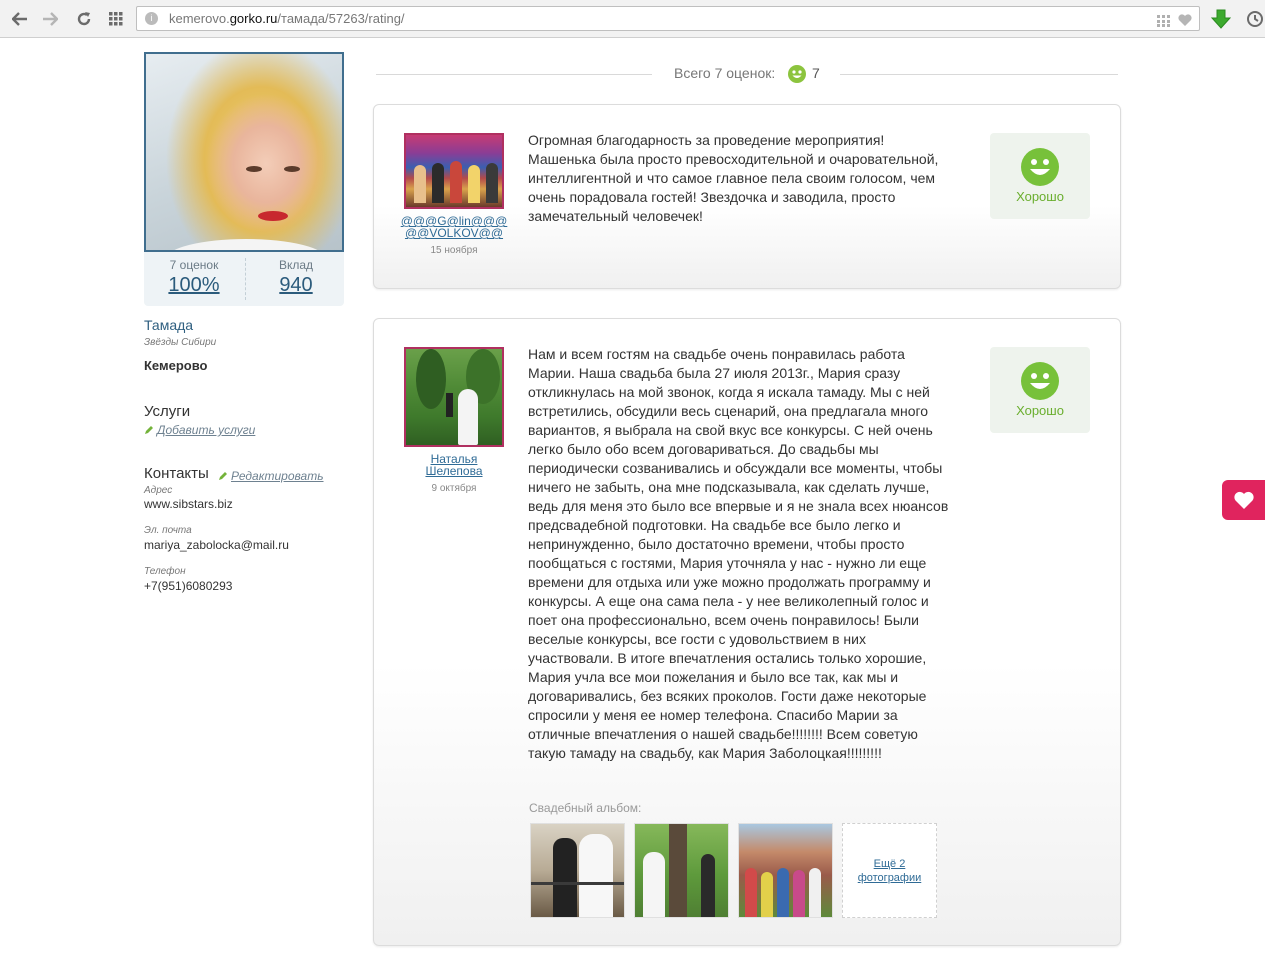 Image resolution: width=1265 pixels, height=964 pixels. I want to click on history-icon, so click(1254, 19).